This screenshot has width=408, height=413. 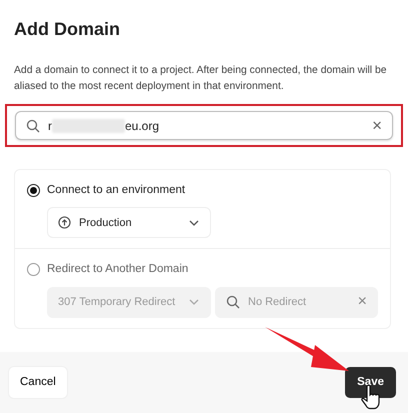 I want to click on environment-select: Production, so click(x=129, y=222).